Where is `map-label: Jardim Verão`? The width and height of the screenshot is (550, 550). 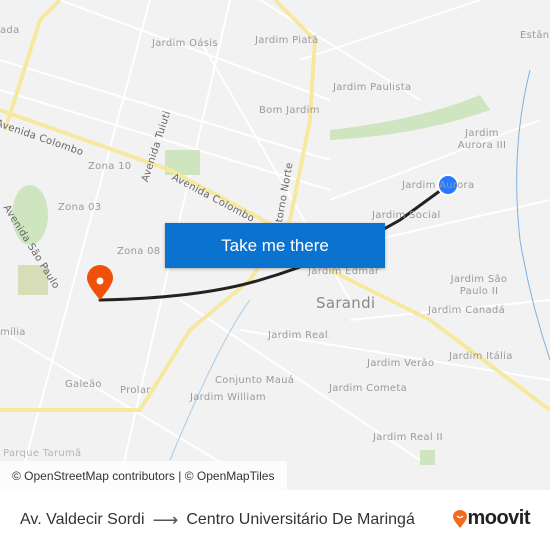
map-label: Jardim Verão is located at coordinates (401, 363).